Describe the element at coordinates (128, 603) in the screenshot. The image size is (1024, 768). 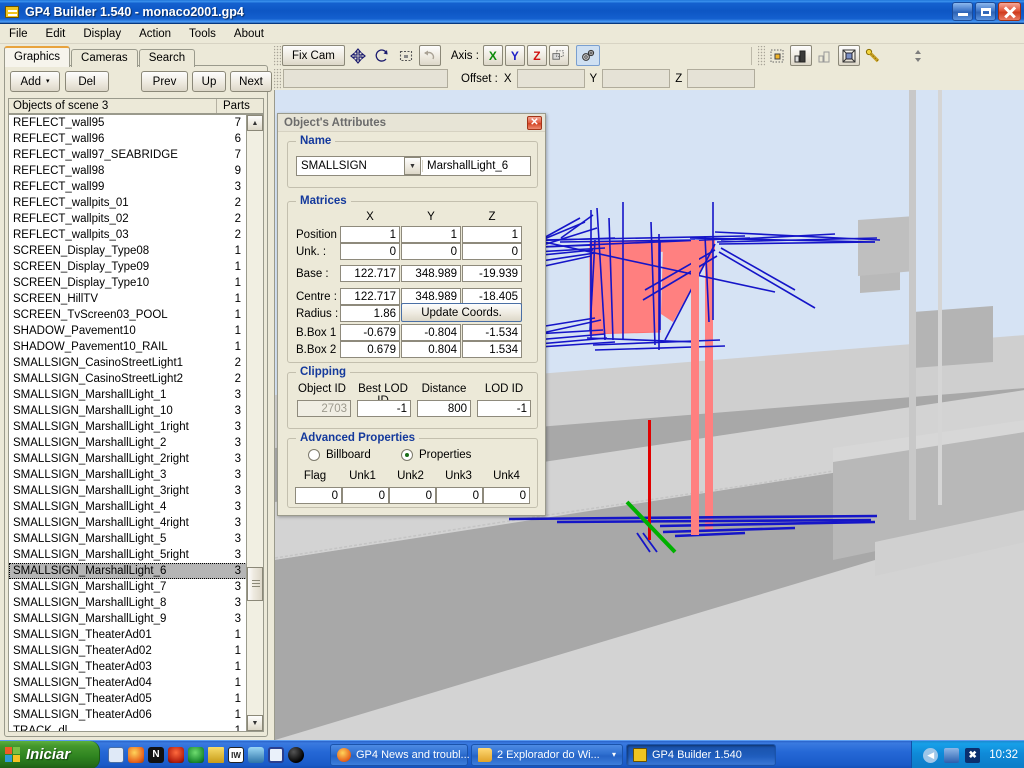
I see `list-item: SMALLSIGN_MarshallLight_8 3` at that location.